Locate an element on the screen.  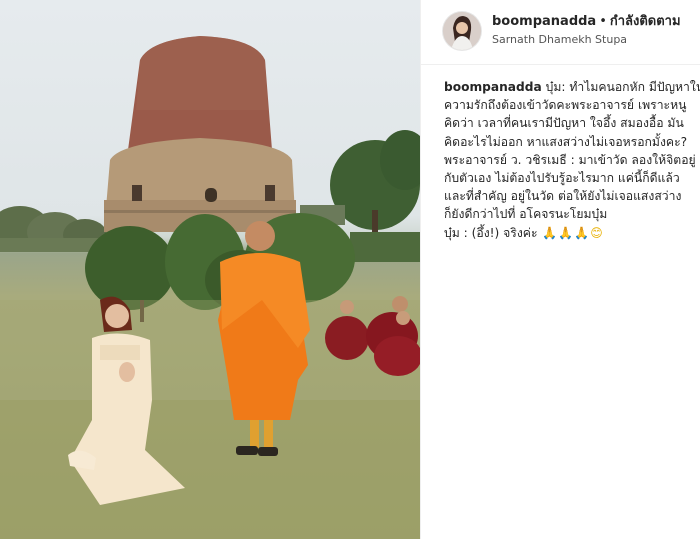
following-button: กำลังติดตาม is located at coordinates (645, 21).